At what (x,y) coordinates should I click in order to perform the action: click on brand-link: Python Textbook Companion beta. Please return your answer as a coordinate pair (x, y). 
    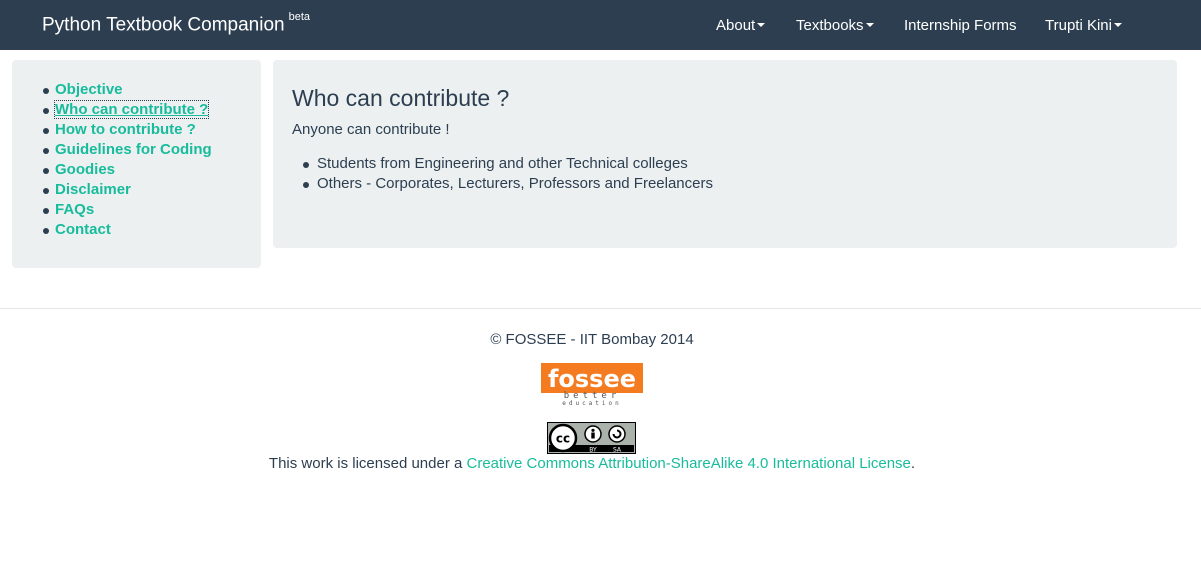
    Looking at the image, I should click on (176, 23).